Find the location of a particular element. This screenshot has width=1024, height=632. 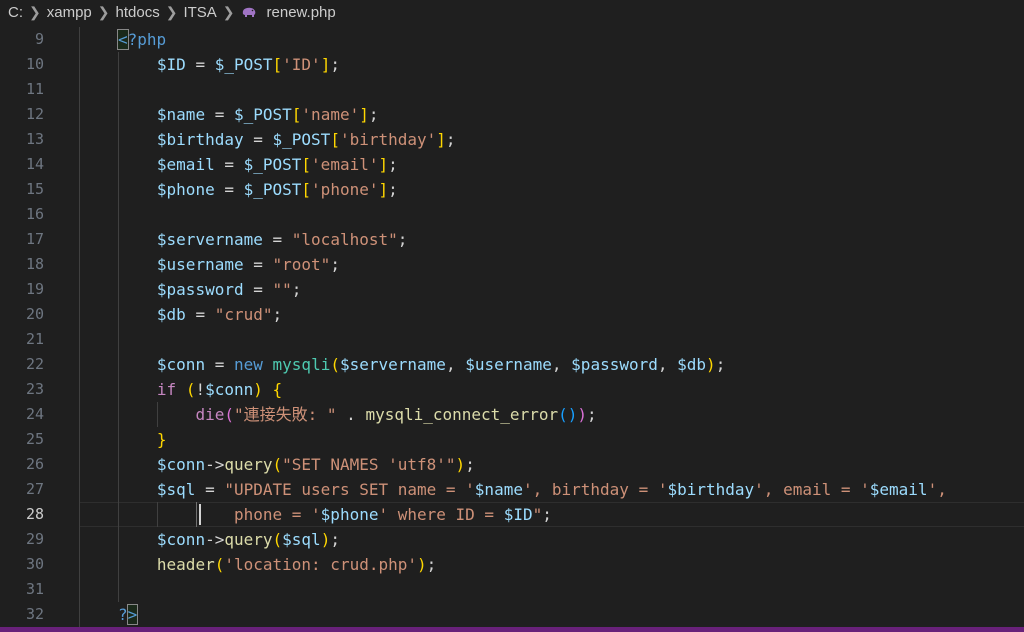

code-line: 25} is located at coordinates (512, 439).